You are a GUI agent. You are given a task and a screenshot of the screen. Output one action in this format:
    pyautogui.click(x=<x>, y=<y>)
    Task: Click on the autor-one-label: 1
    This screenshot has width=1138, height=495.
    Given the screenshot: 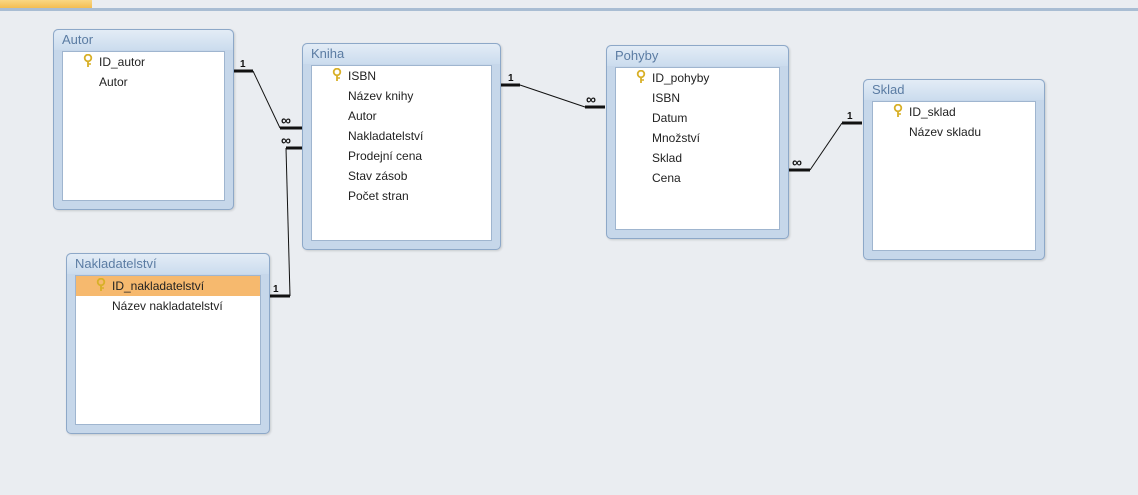 What is the action you would take?
    pyautogui.click(x=243, y=64)
    